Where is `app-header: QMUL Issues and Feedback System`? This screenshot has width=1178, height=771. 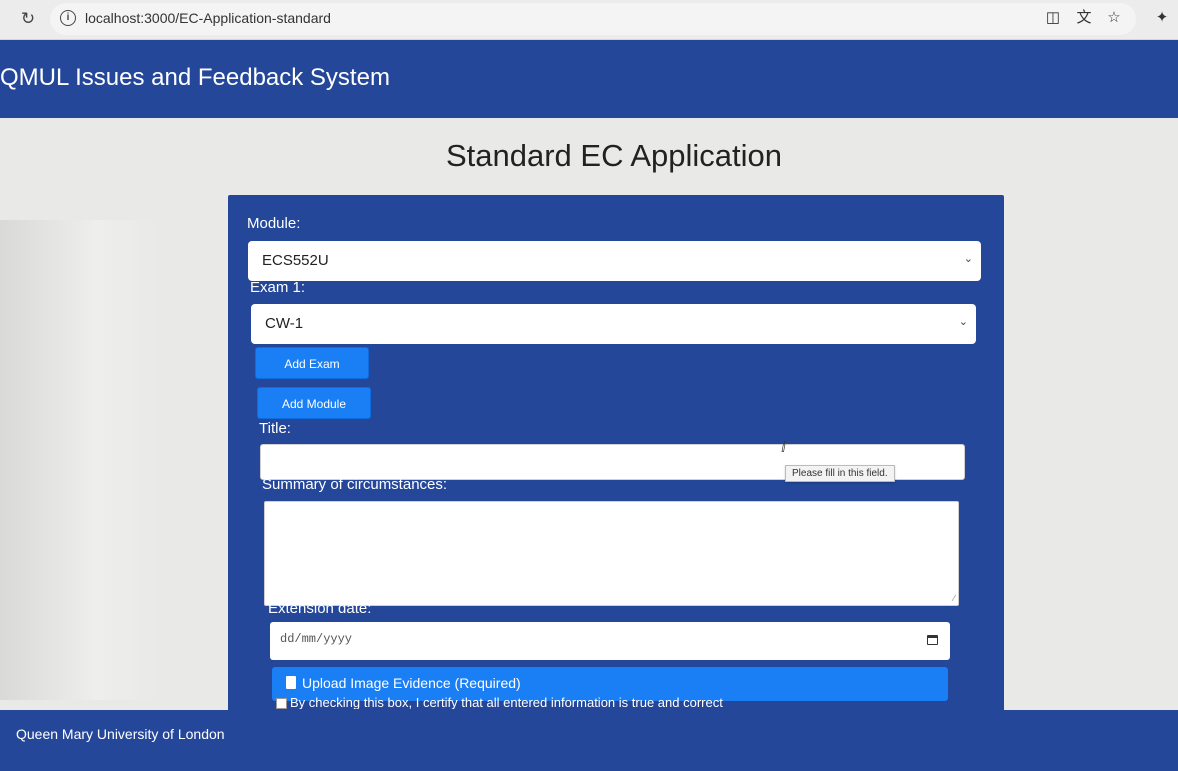 app-header: QMUL Issues and Feedback System is located at coordinates (589, 79).